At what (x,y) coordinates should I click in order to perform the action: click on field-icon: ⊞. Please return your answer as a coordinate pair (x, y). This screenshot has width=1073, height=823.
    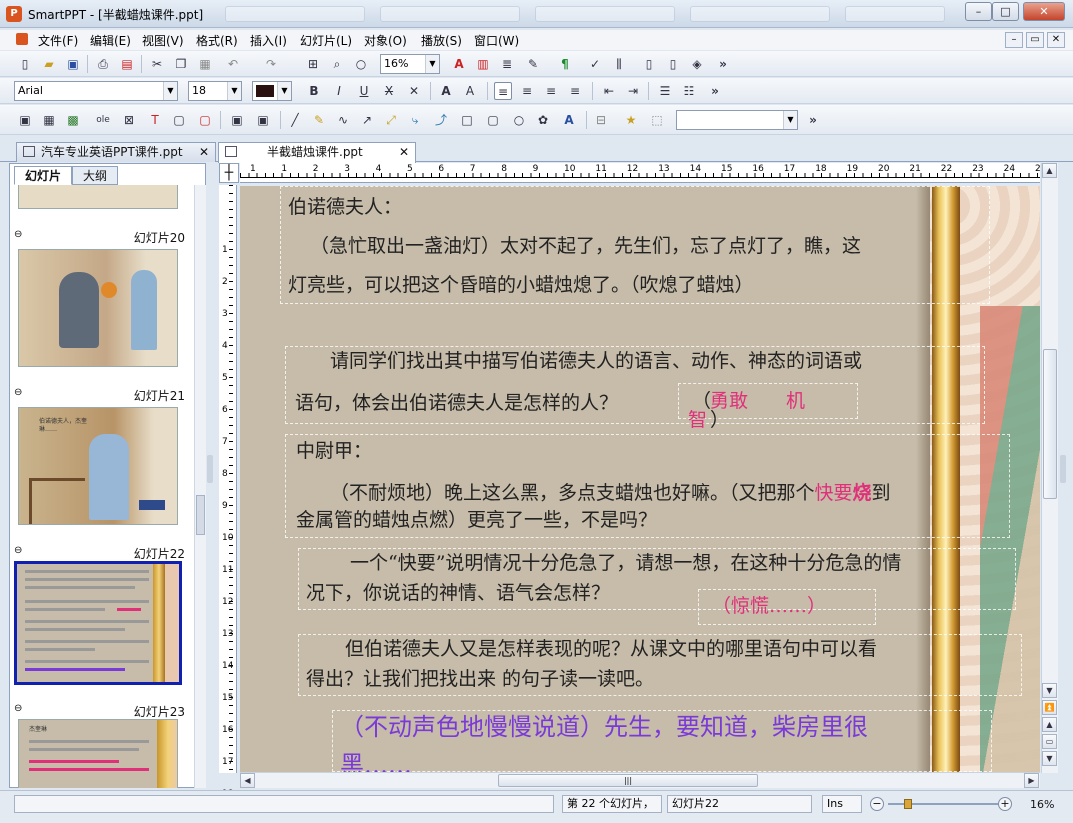
    Looking at the image, I should click on (313, 64).